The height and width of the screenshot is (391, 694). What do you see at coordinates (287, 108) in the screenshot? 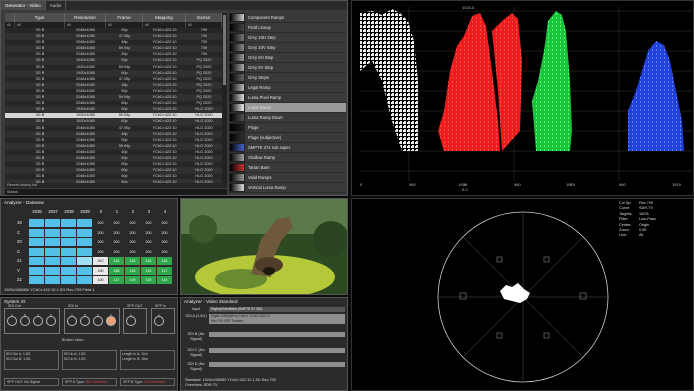
I see `pattern-item: Luma Ramp` at bounding box center [287, 108].